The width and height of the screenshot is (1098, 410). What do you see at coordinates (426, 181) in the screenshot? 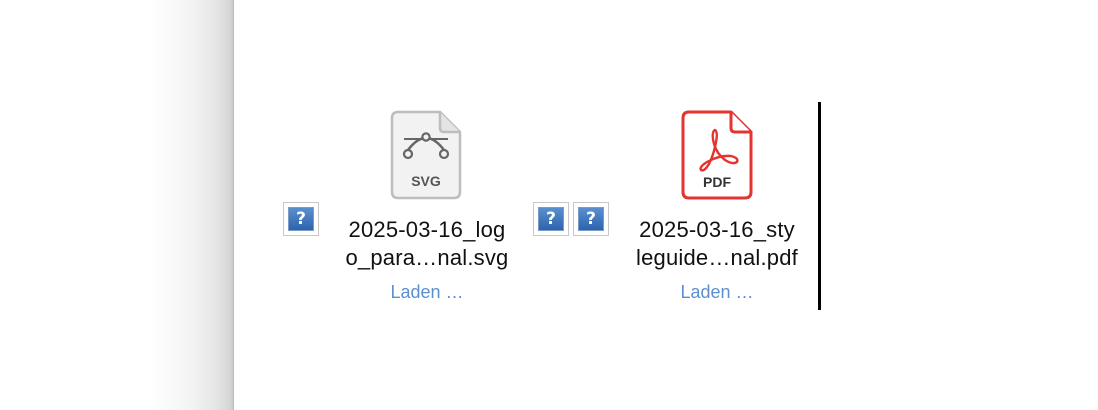
I see `file-type-label: SVG` at bounding box center [426, 181].